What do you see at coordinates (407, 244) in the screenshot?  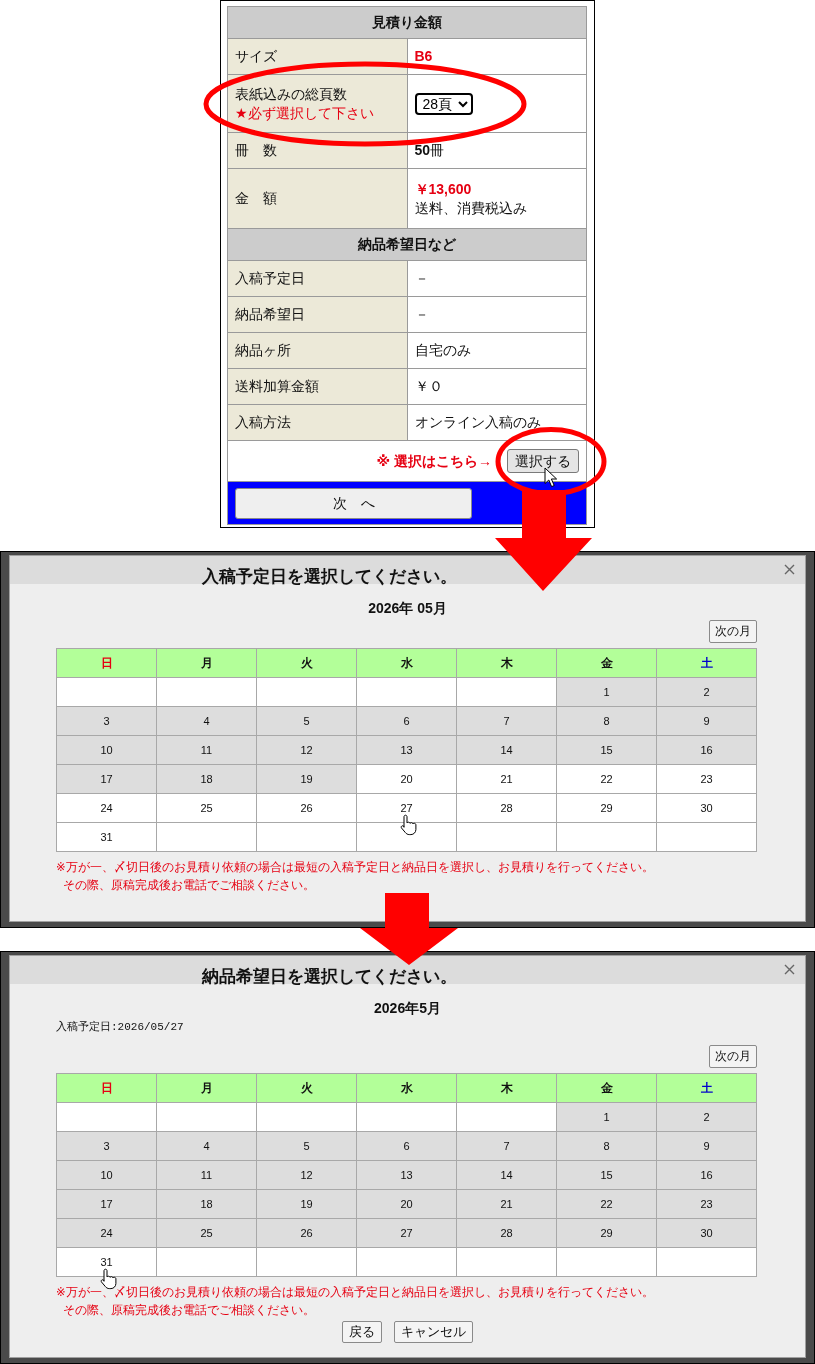 I see `section-header: 納品希望日など` at bounding box center [407, 244].